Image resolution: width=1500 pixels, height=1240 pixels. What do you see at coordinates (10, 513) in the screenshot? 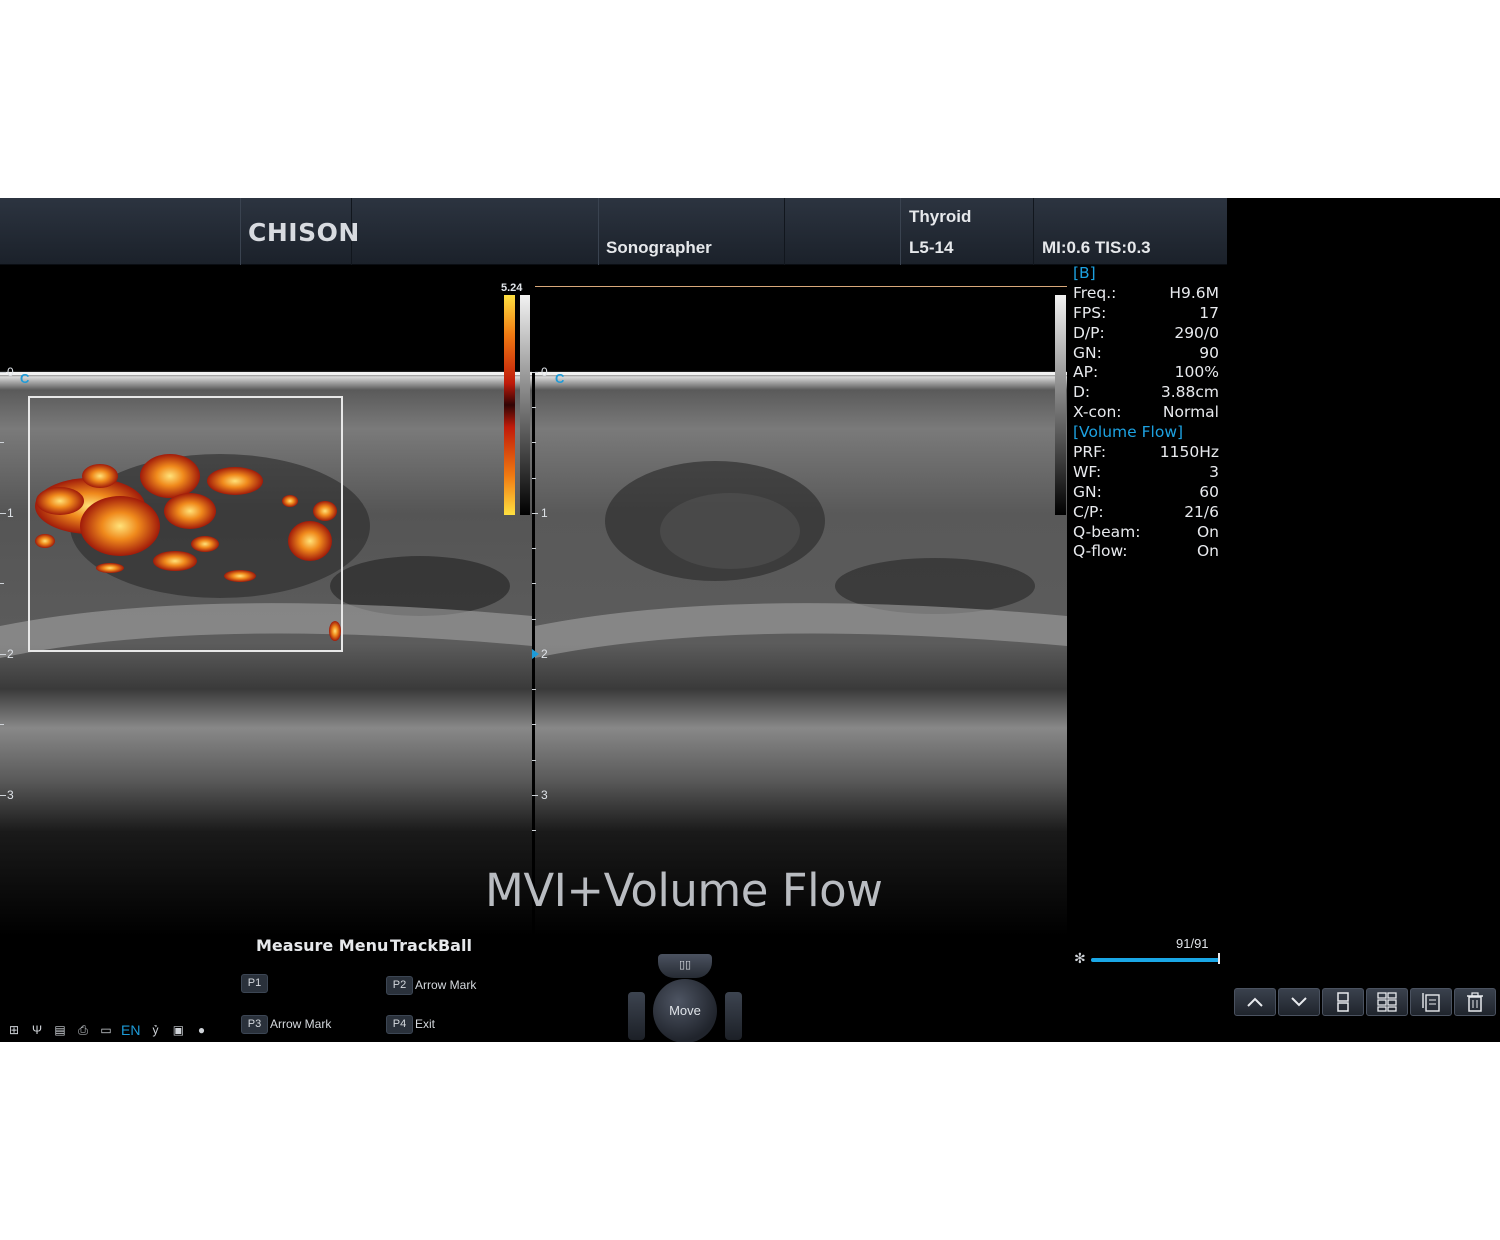
I see `depth-label-1: 1` at bounding box center [10, 513].